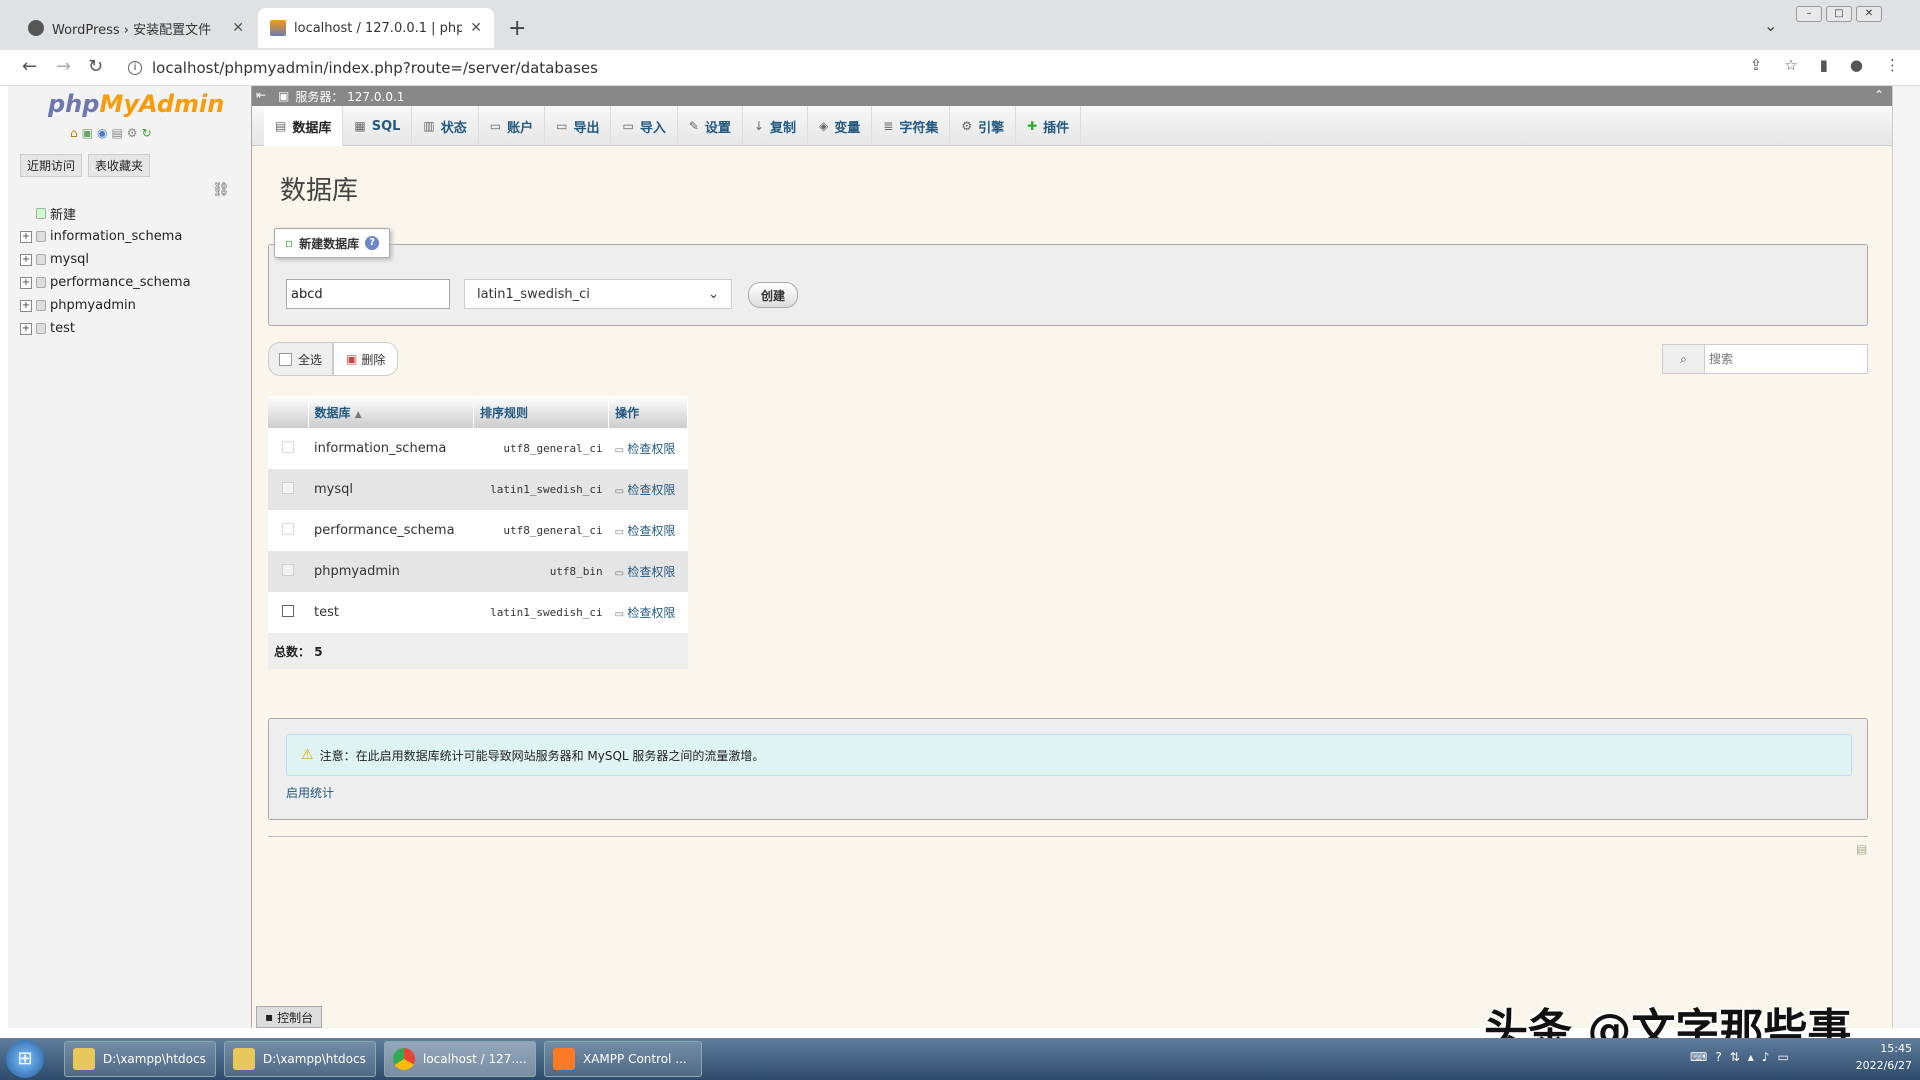 This screenshot has height=1080, width=1920. What do you see at coordinates (1698, 1057) in the screenshot?
I see `keyboard-icon: ⌨` at bounding box center [1698, 1057].